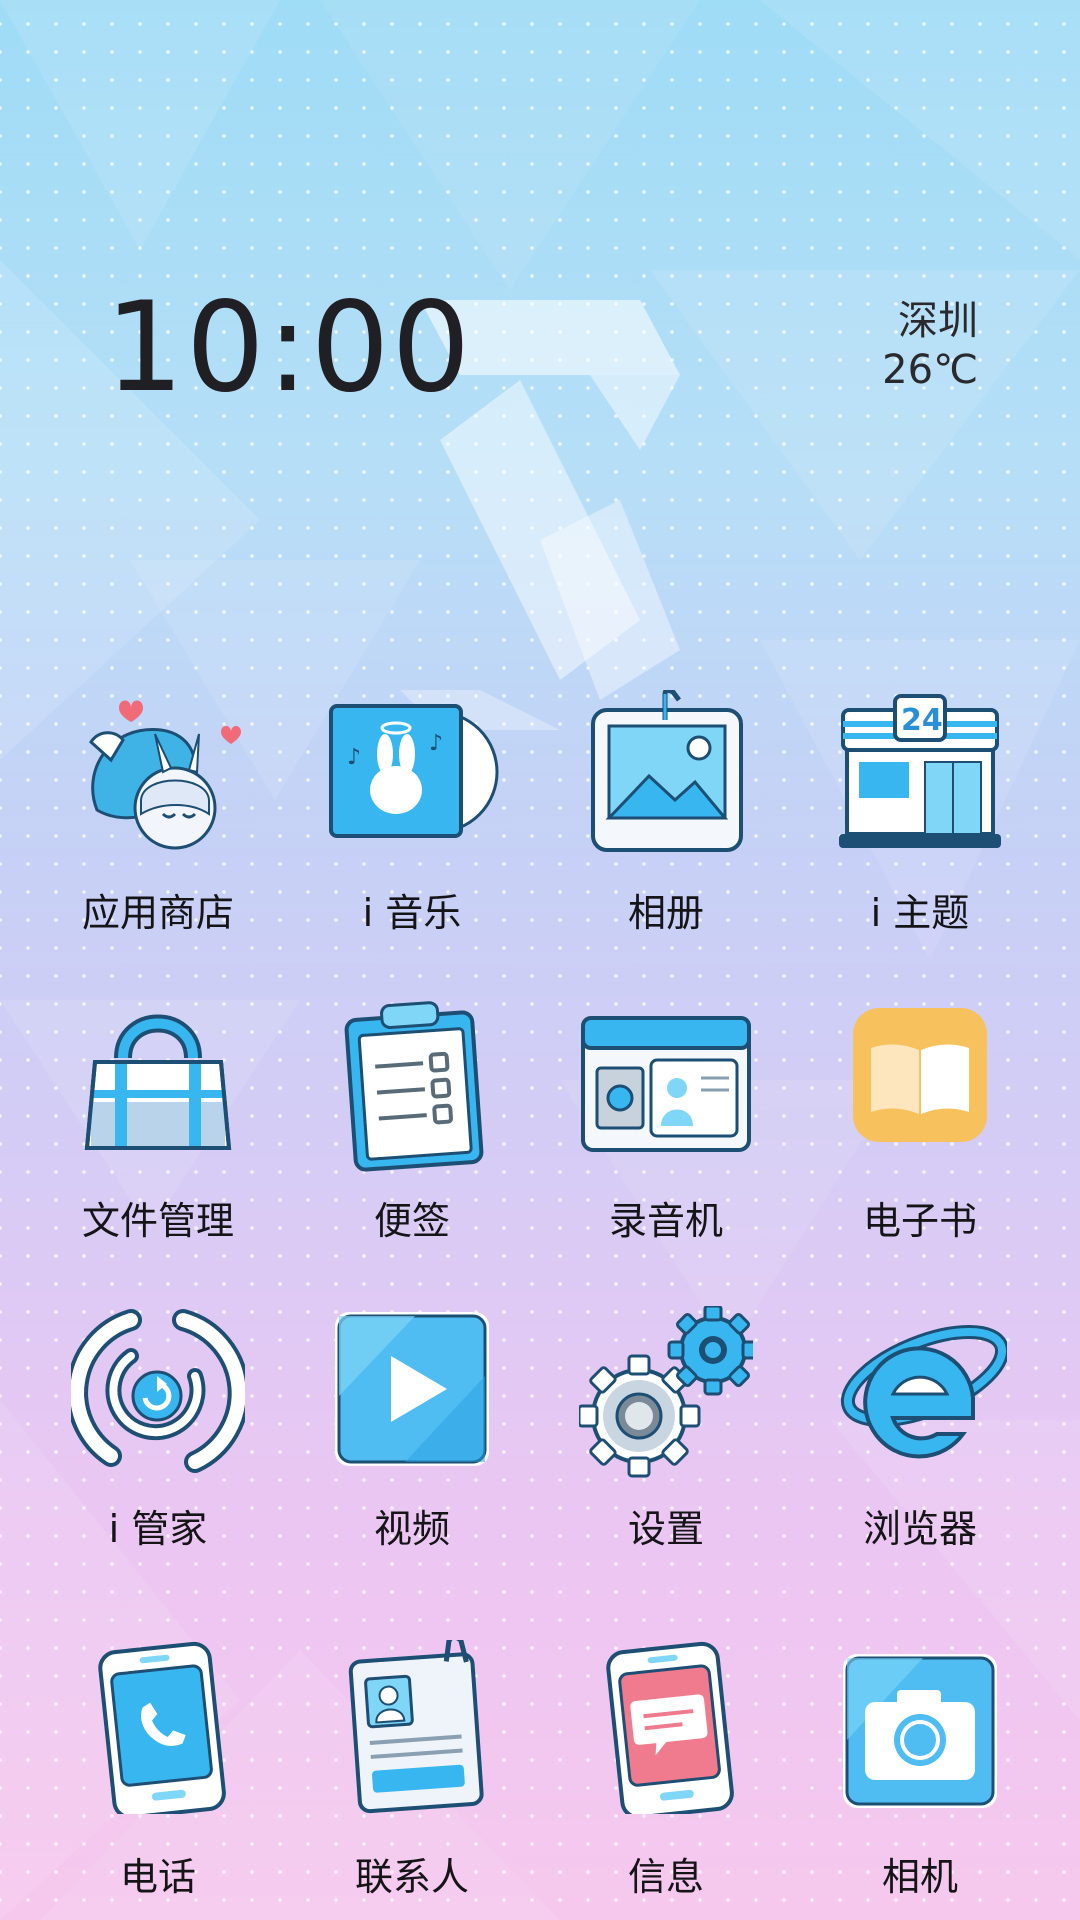 This screenshot has width=1080, height=1920. I want to click on app-label: 文件管理, so click(157, 1221).